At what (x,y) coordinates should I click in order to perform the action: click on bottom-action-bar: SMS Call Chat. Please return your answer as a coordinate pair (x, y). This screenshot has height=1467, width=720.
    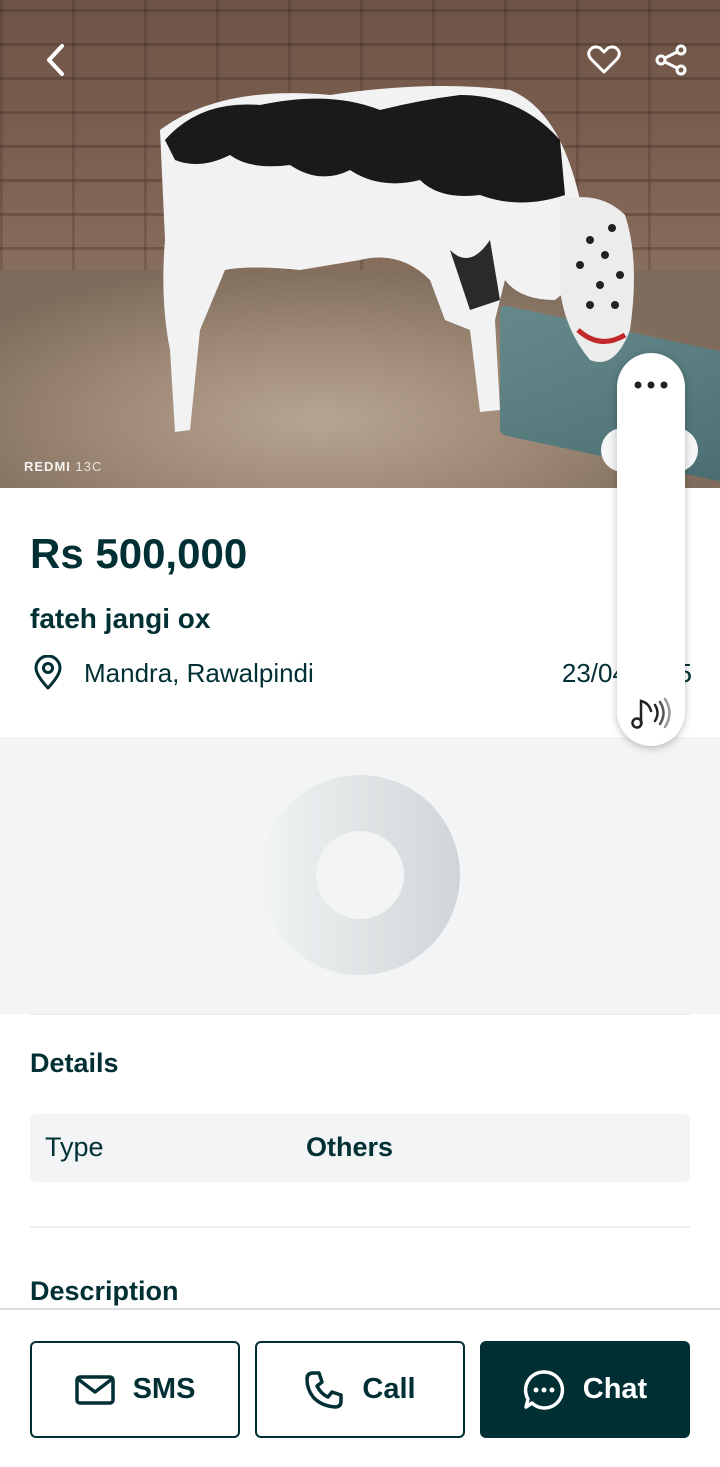
    Looking at the image, I should click on (360, 1387).